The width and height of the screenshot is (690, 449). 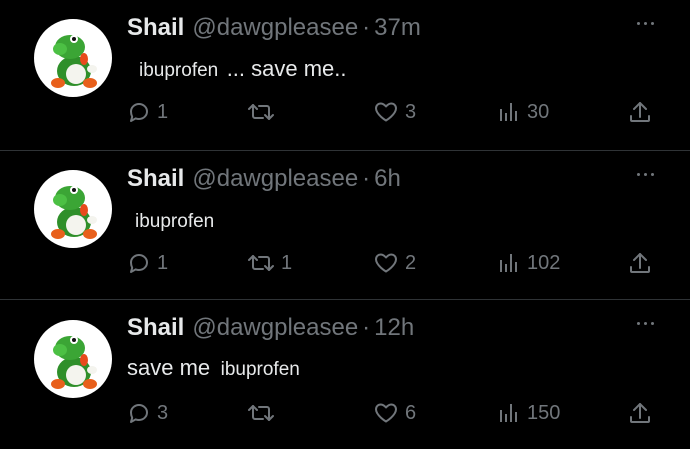 I want to click on tweet-header: Shail @dawgpleasee · 6h, so click(x=264, y=181).